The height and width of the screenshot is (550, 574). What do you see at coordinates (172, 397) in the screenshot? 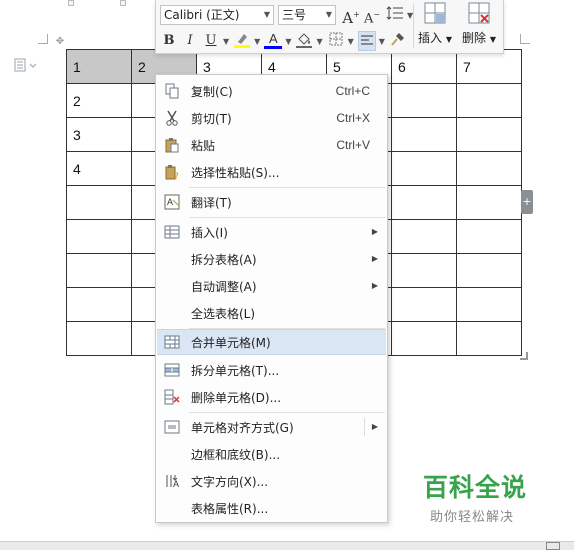
I see `delete-cells-icon` at bounding box center [172, 397].